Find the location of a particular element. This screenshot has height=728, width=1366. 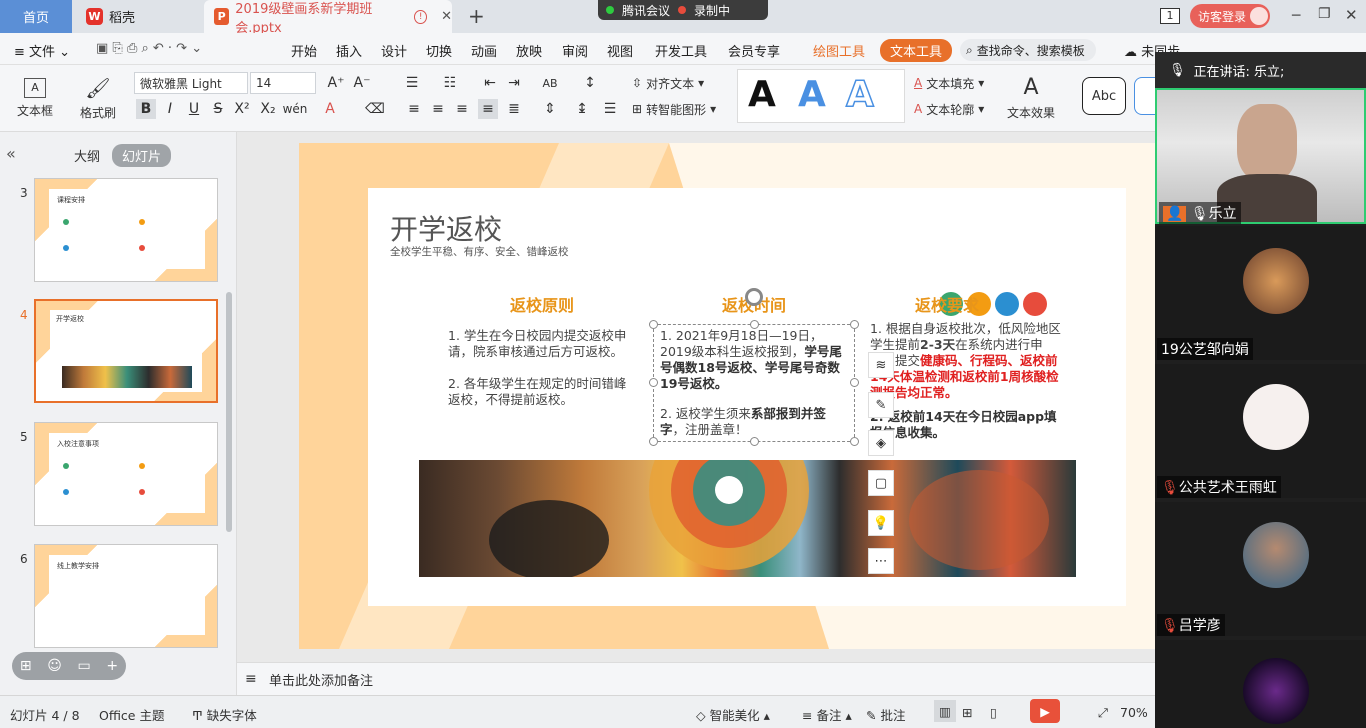

align-left-icon: ≡ is located at coordinates (414, 109).